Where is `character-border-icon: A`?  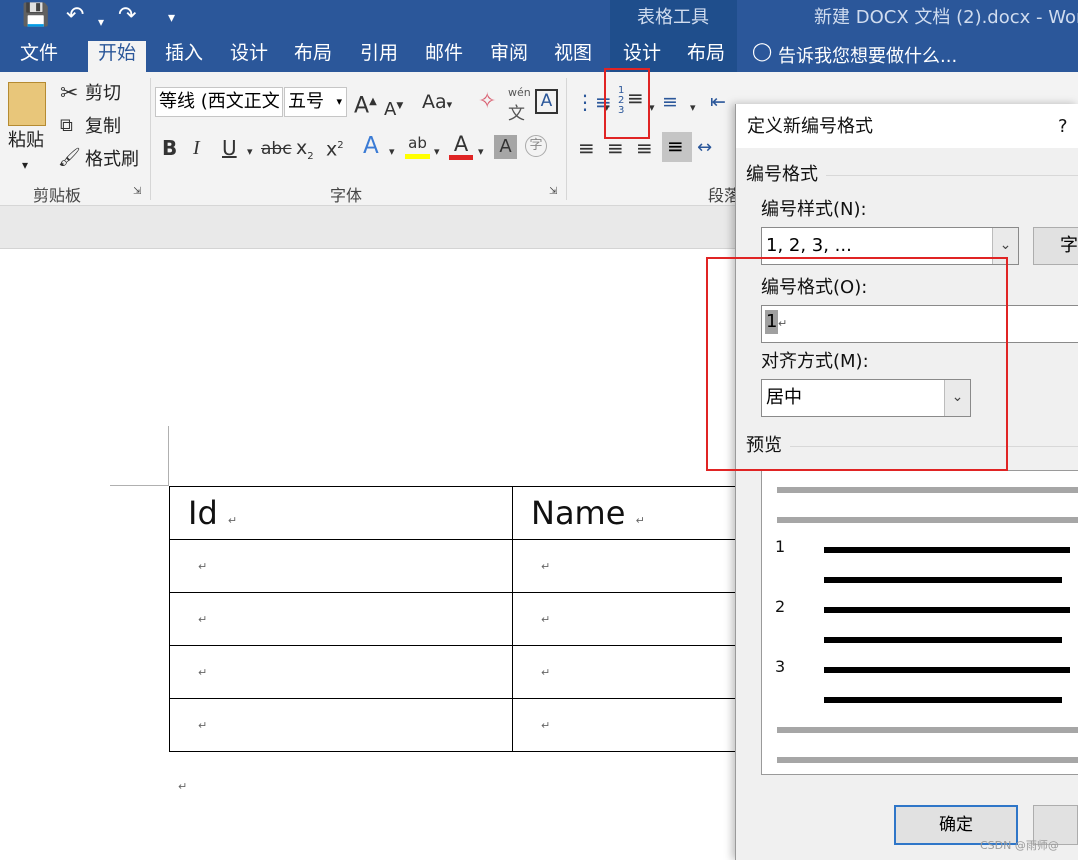 character-border-icon: A is located at coordinates (546, 101).